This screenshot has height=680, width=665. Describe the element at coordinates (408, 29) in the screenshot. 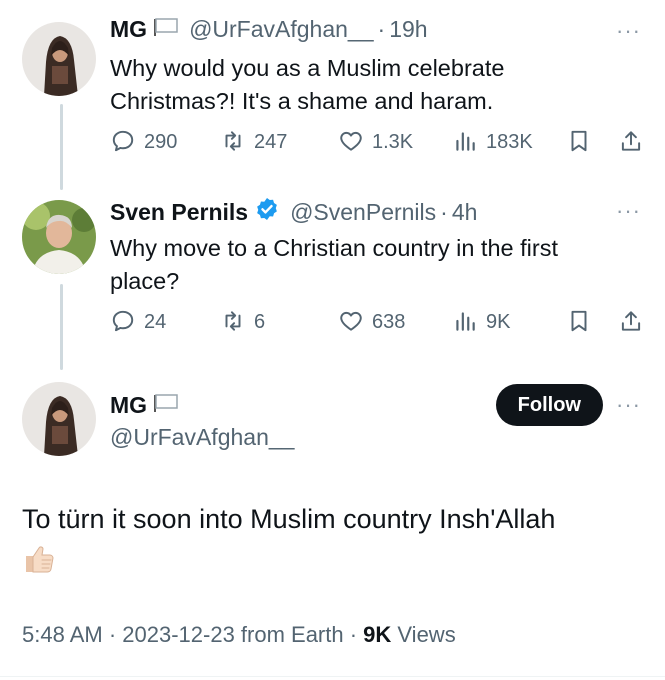

I see `tweet-time: 19h` at that location.